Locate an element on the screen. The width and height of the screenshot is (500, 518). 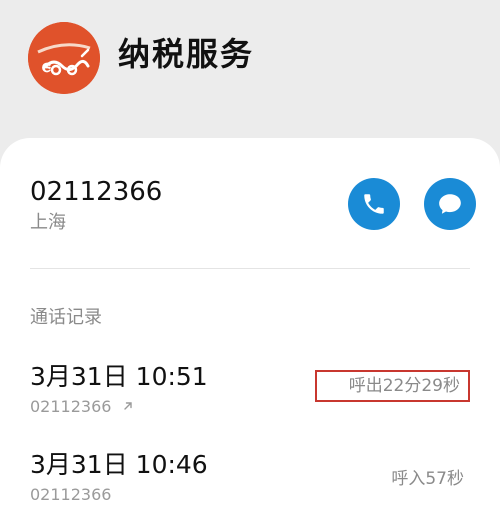
call-log-entry: 3月31日 10:46 02112366 呼入57秒 is located at coordinates (250, 483).